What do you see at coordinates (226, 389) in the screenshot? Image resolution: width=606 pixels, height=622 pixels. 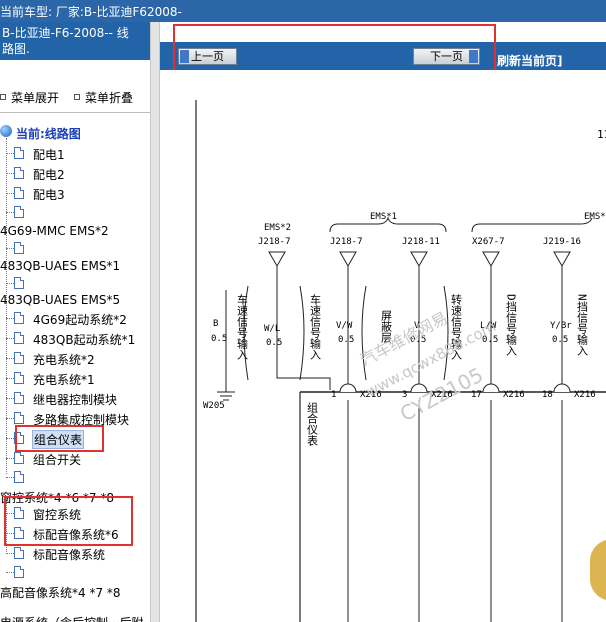 I see `ground-symbol` at bounding box center [226, 389].